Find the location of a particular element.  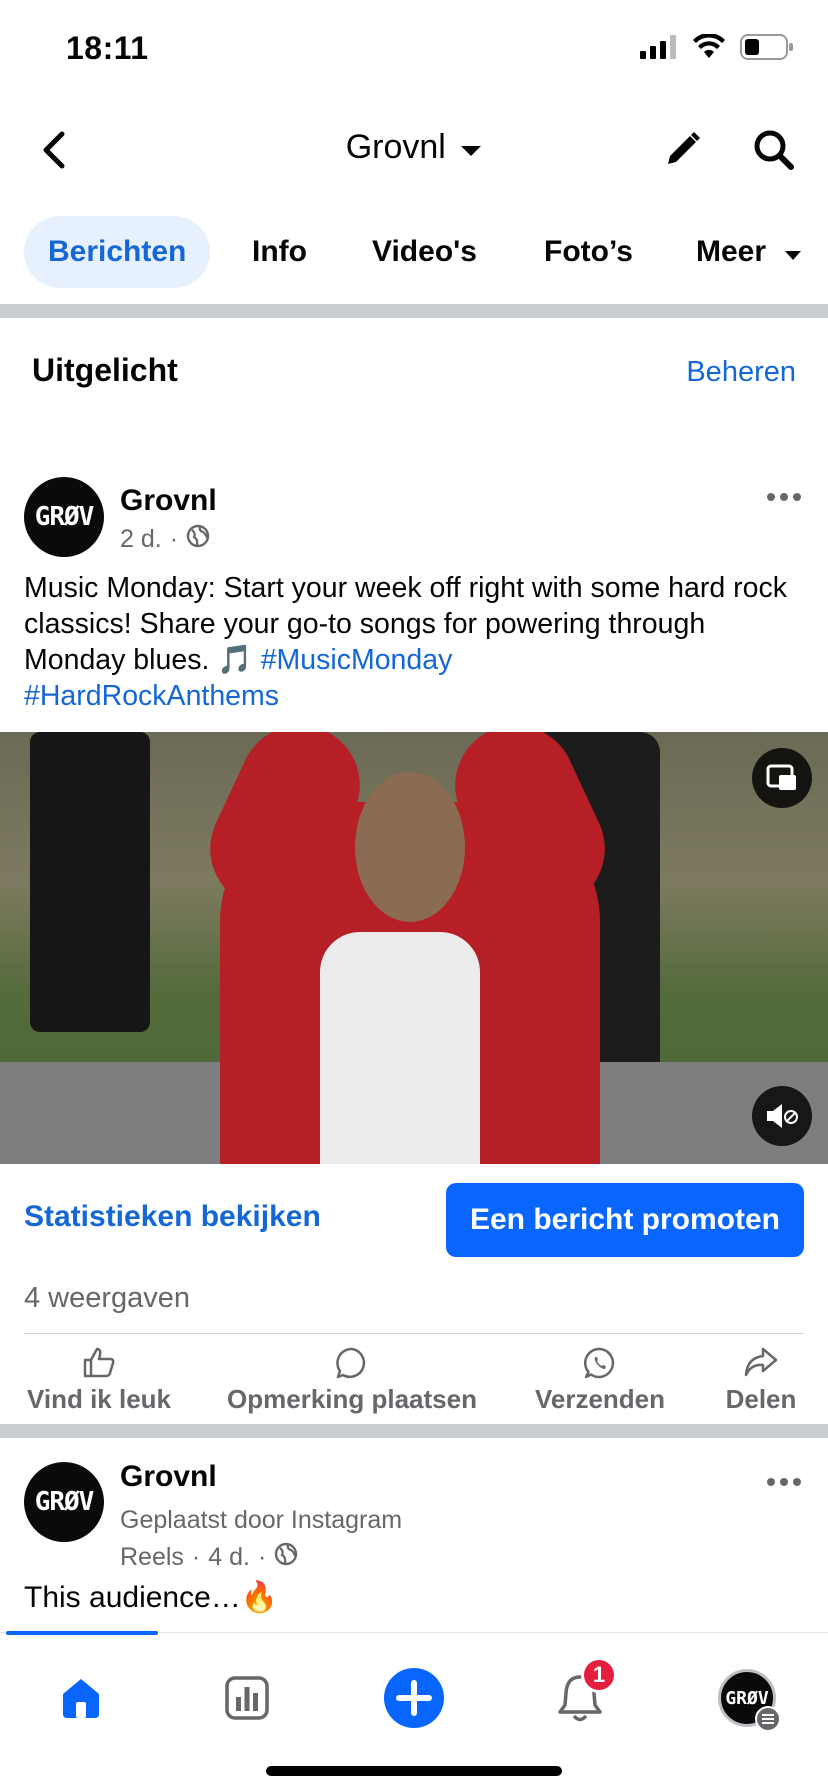

tab-berichten: Berichten is located at coordinates (117, 252).